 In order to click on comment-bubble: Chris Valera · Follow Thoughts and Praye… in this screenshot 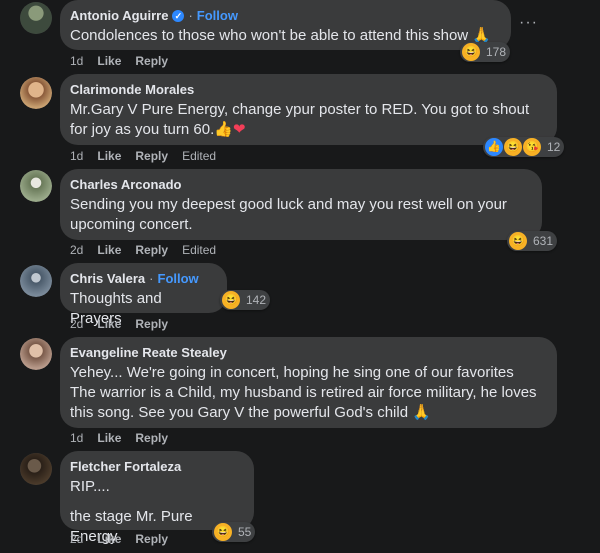, I will do `click(143, 295)`.